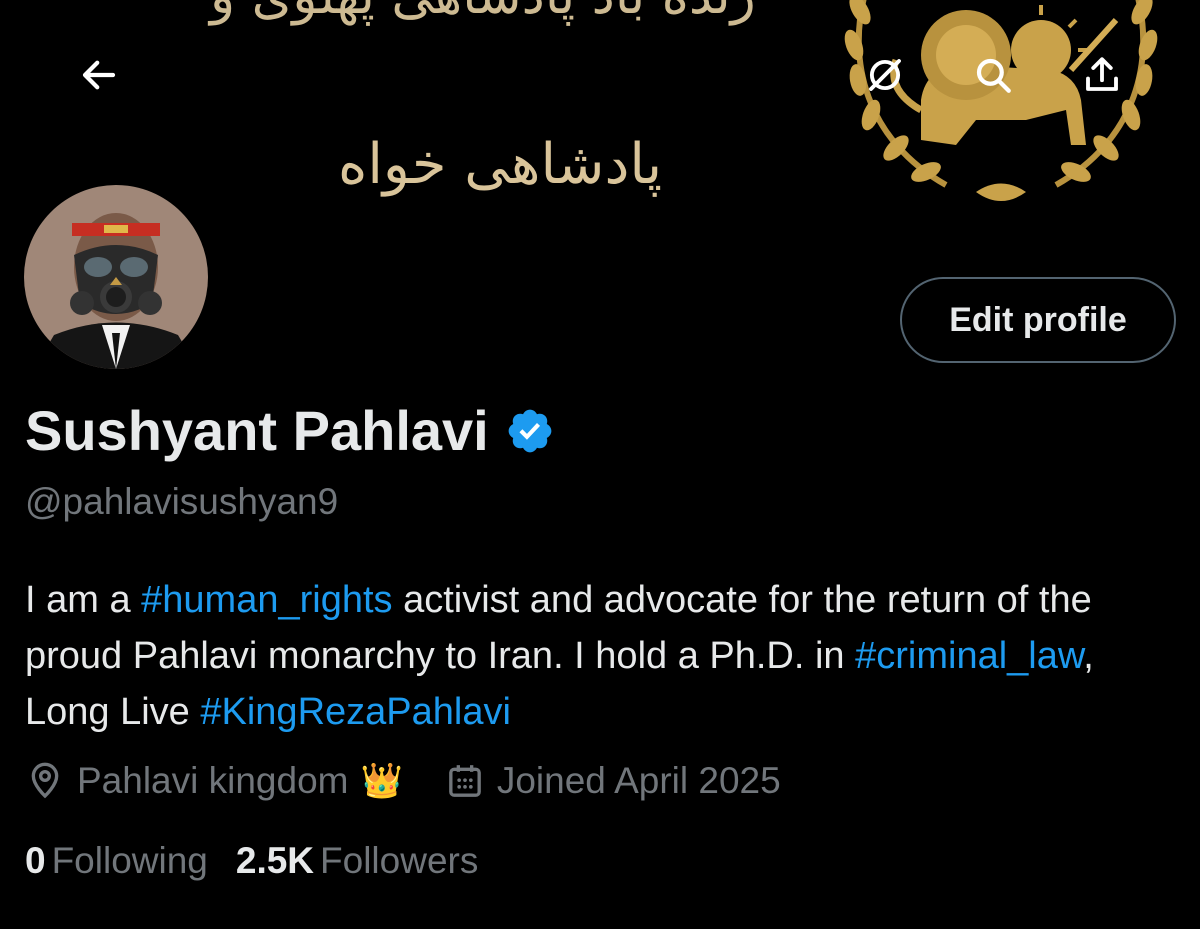 Image resolution: width=1200 pixels, height=929 pixels. I want to click on profile-avatar, so click(116, 277).